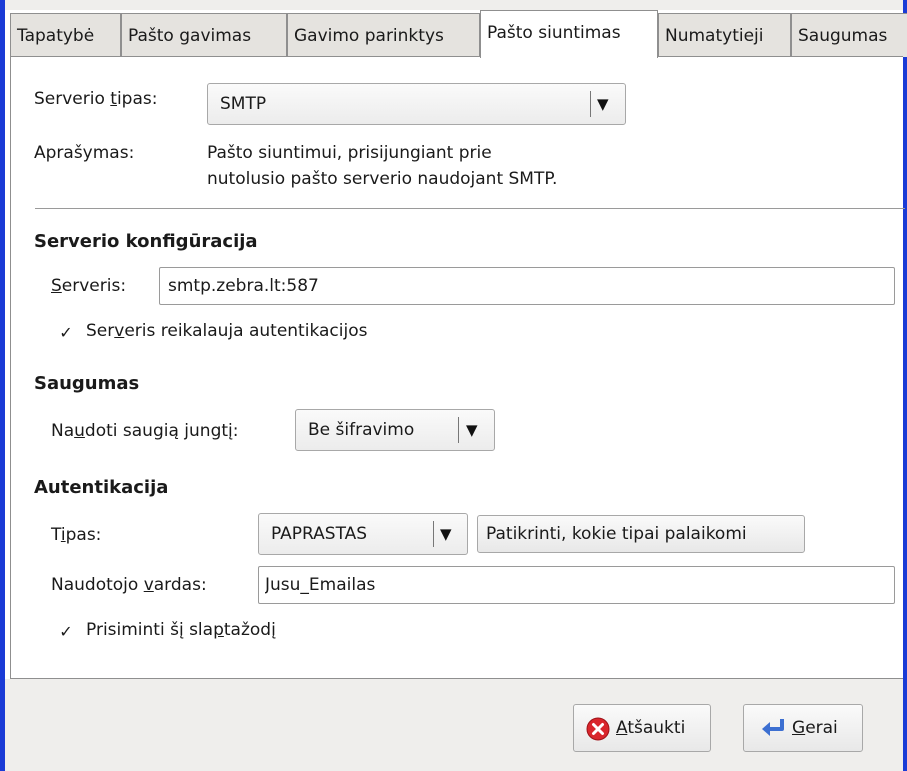 This screenshot has width=907, height=771. I want to click on username-input, so click(574, 585).